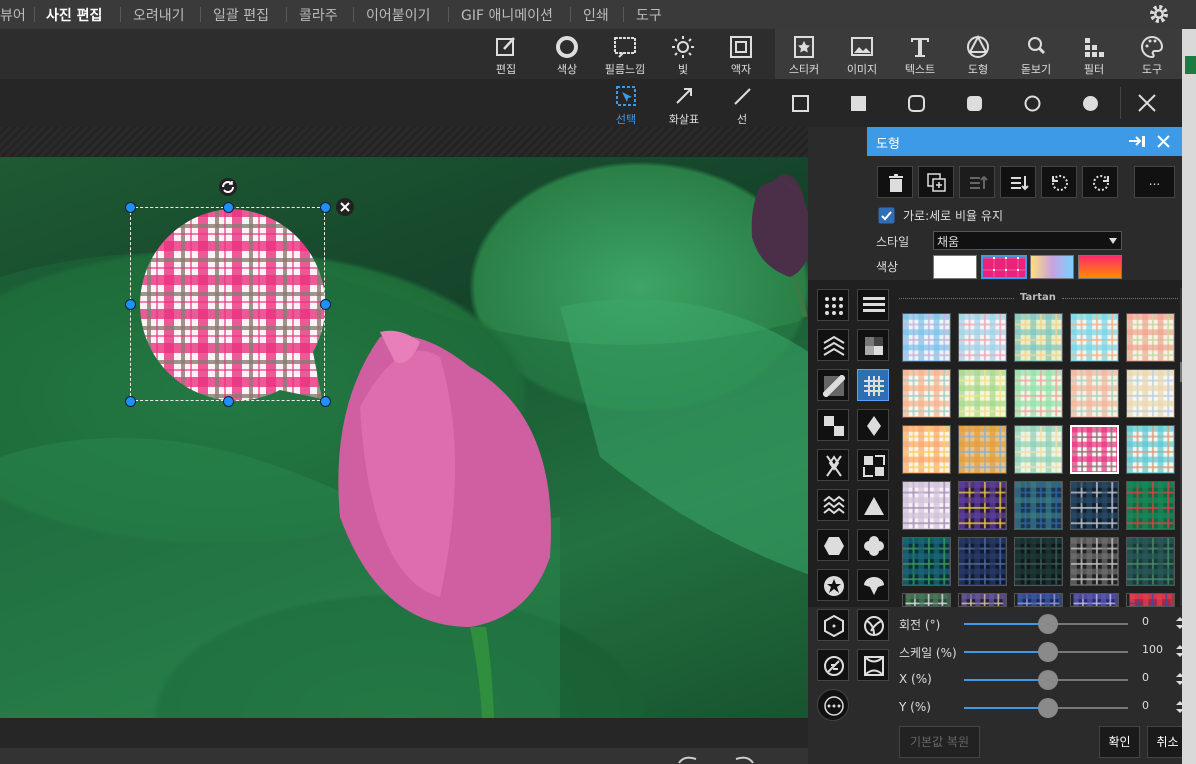 The width and height of the screenshot is (1196, 764). What do you see at coordinates (873, 385) in the screenshot?
I see `category-tartan` at bounding box center [873, 385].